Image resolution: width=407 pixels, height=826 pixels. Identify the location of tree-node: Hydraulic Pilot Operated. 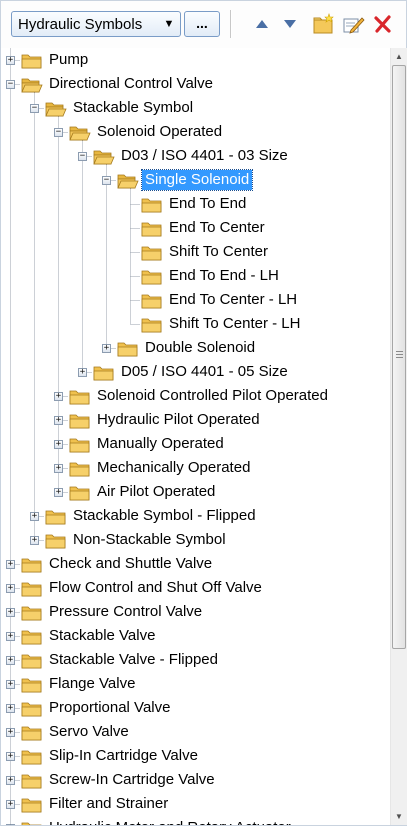
(166, 420).